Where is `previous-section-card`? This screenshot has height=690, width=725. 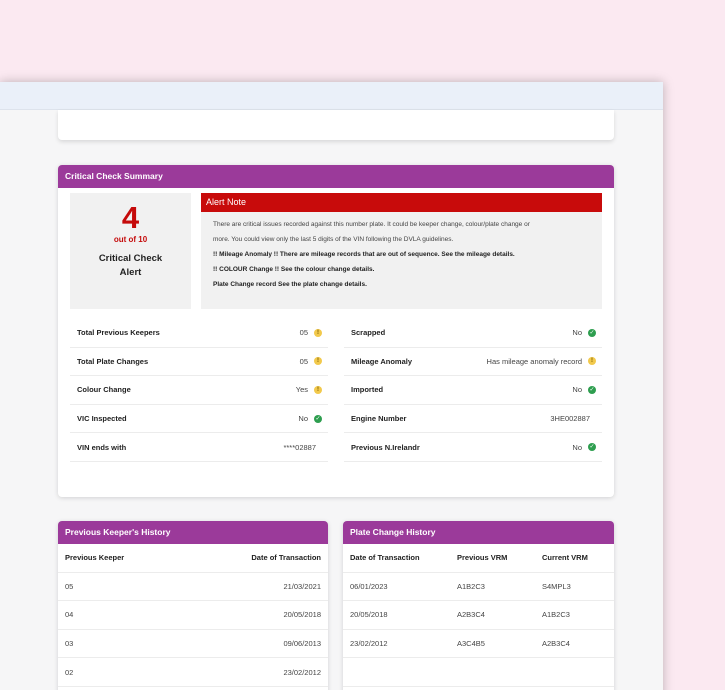 previous-section-card is located at coordinates (336, 125).